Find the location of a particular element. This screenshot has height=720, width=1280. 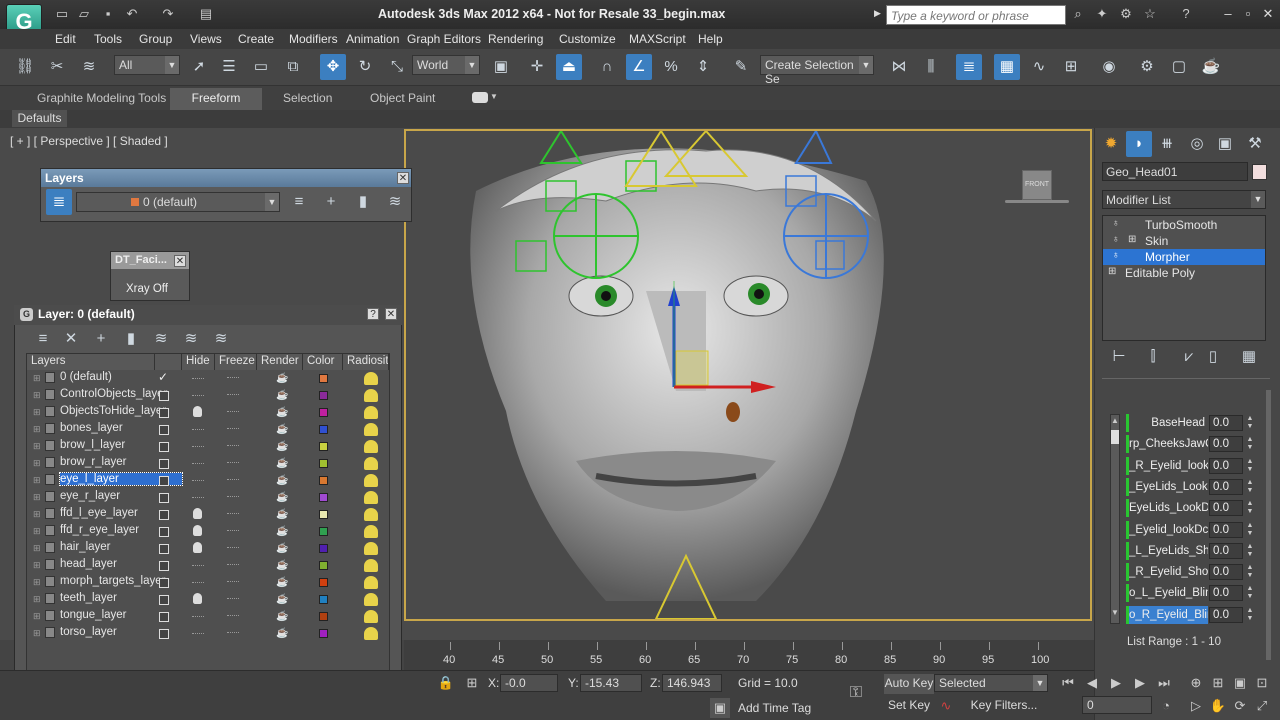

current-frame-field: 0 is located at coordinates (1117, 705).